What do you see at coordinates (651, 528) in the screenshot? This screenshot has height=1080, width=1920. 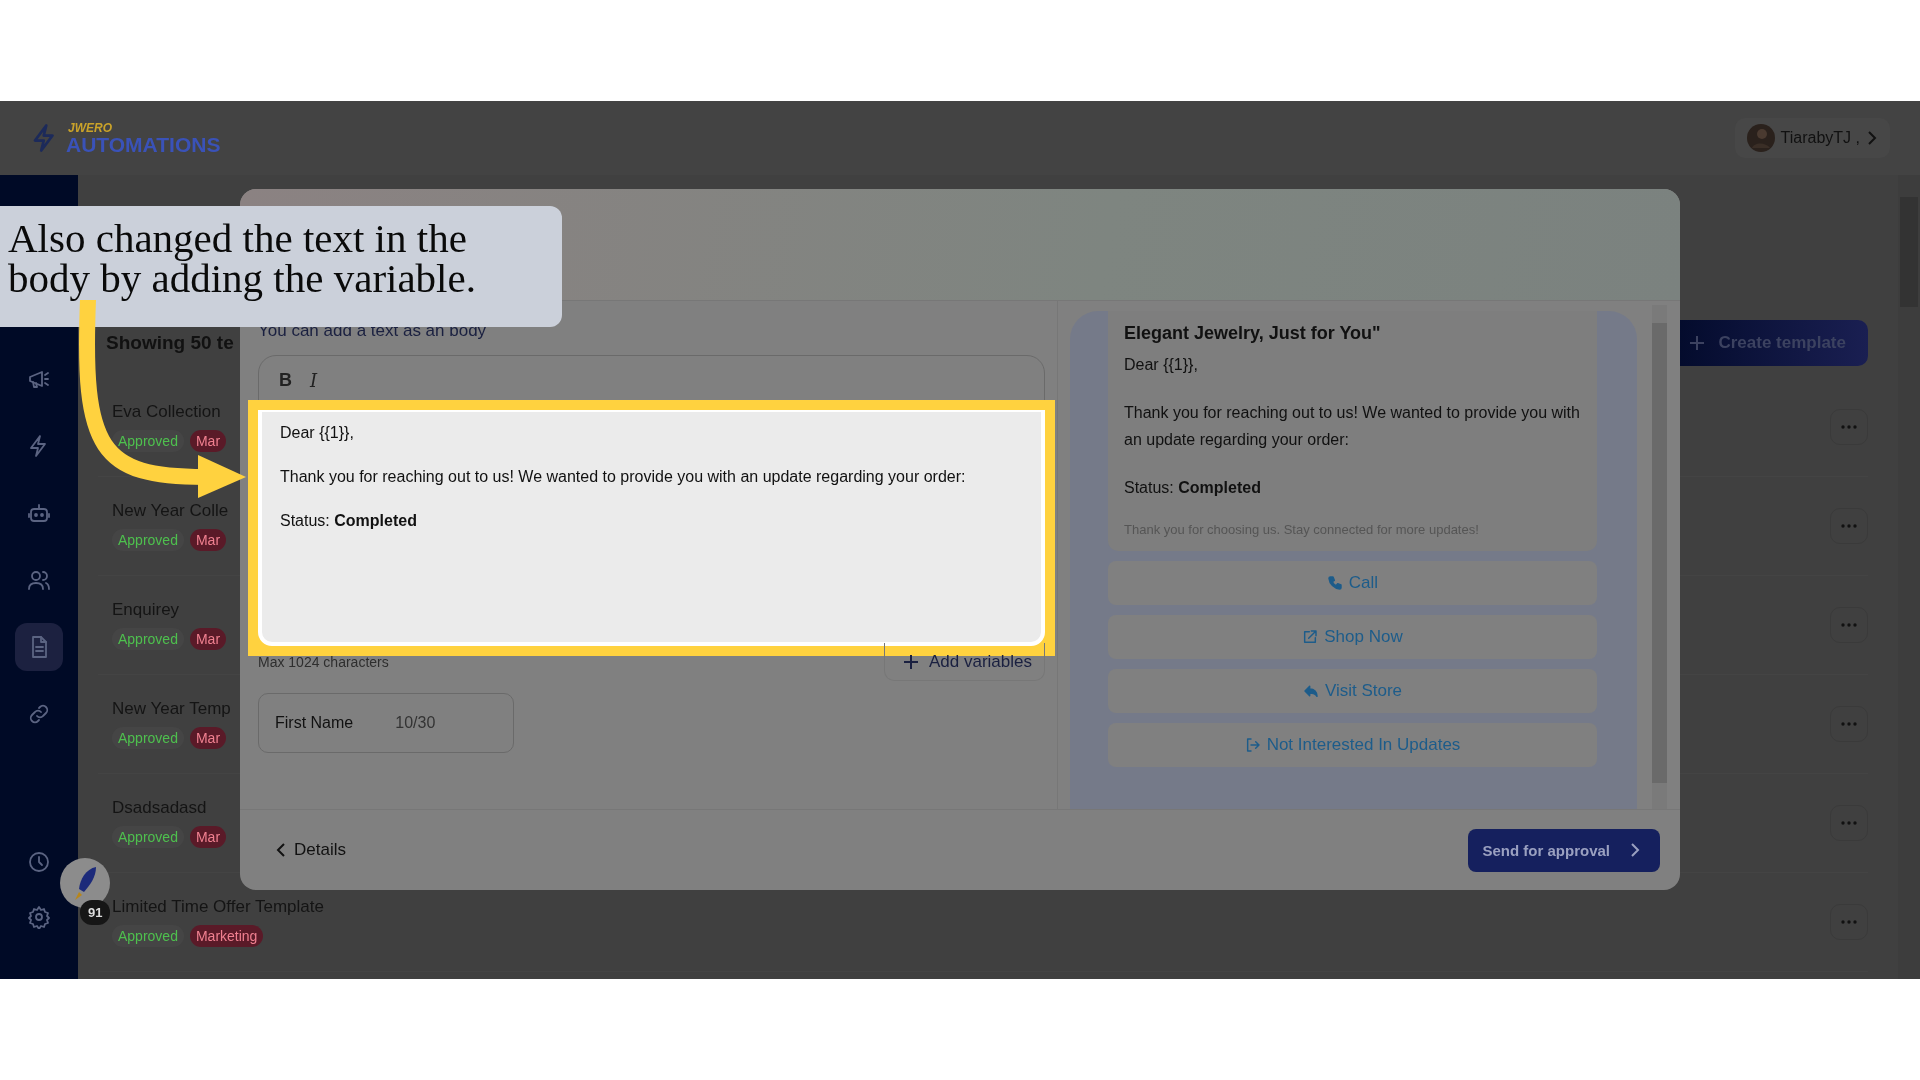 I see `body-text-field: Dear {{1}}, Thank you for reaching out to us! We wanted to provide you with an update regarding your order: Status: Completed` at bounding box center [651, 528].